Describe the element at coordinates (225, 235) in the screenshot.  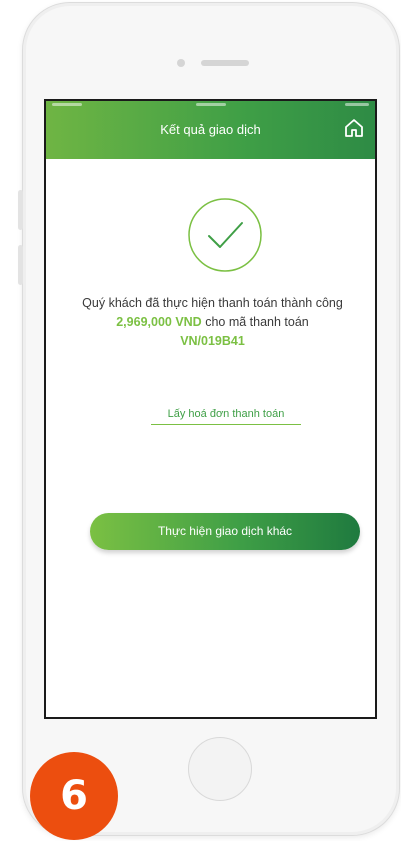
I see `check-circle-icon` at that location.